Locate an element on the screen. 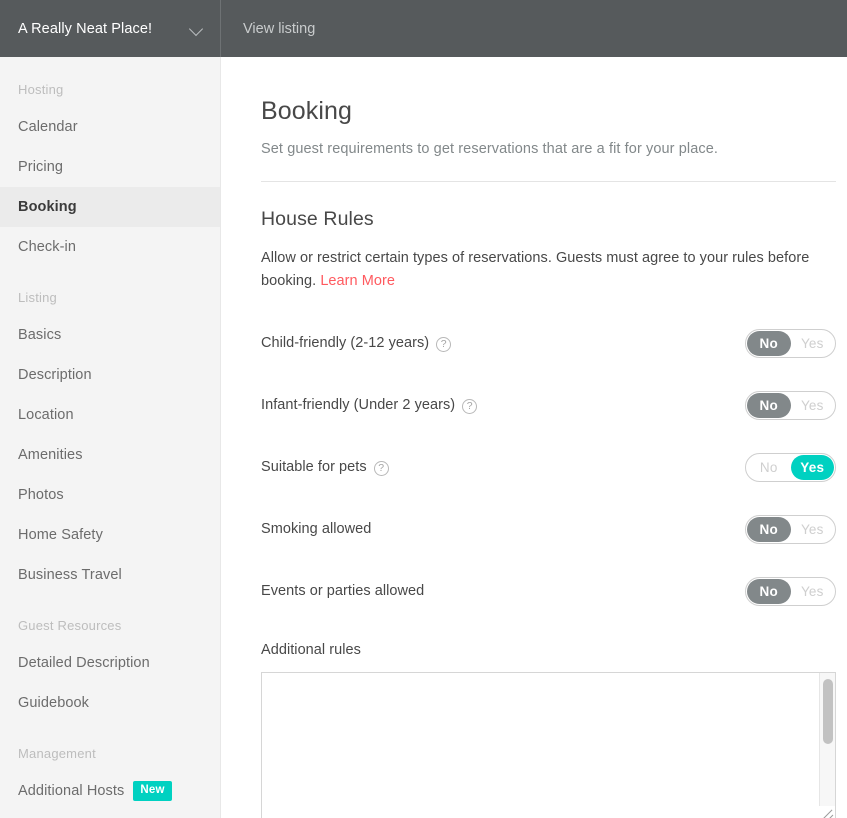 This screenshot has height=818, width=847. rule-label: Events or parties allowed is located at coordinates (503, 591).